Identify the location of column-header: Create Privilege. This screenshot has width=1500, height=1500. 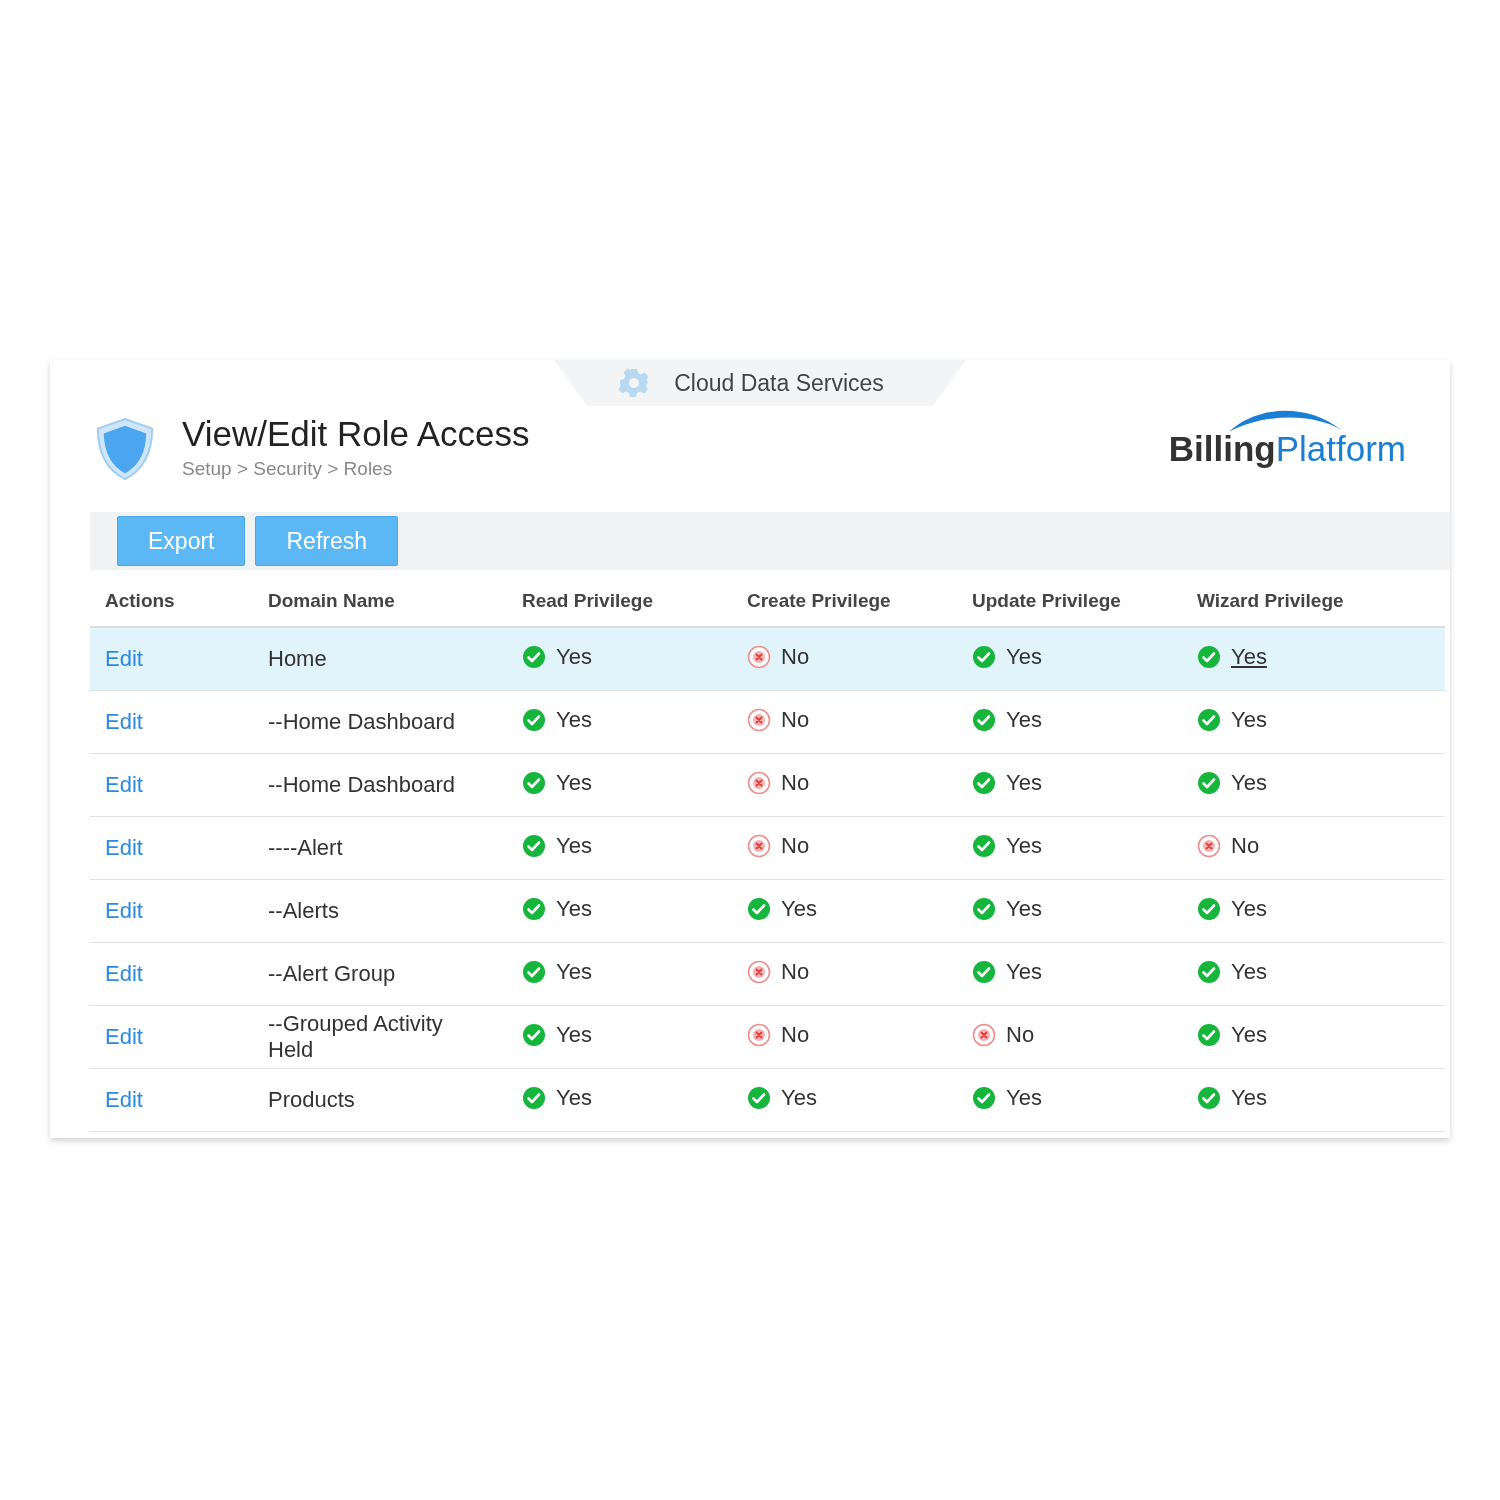
(819, 600).